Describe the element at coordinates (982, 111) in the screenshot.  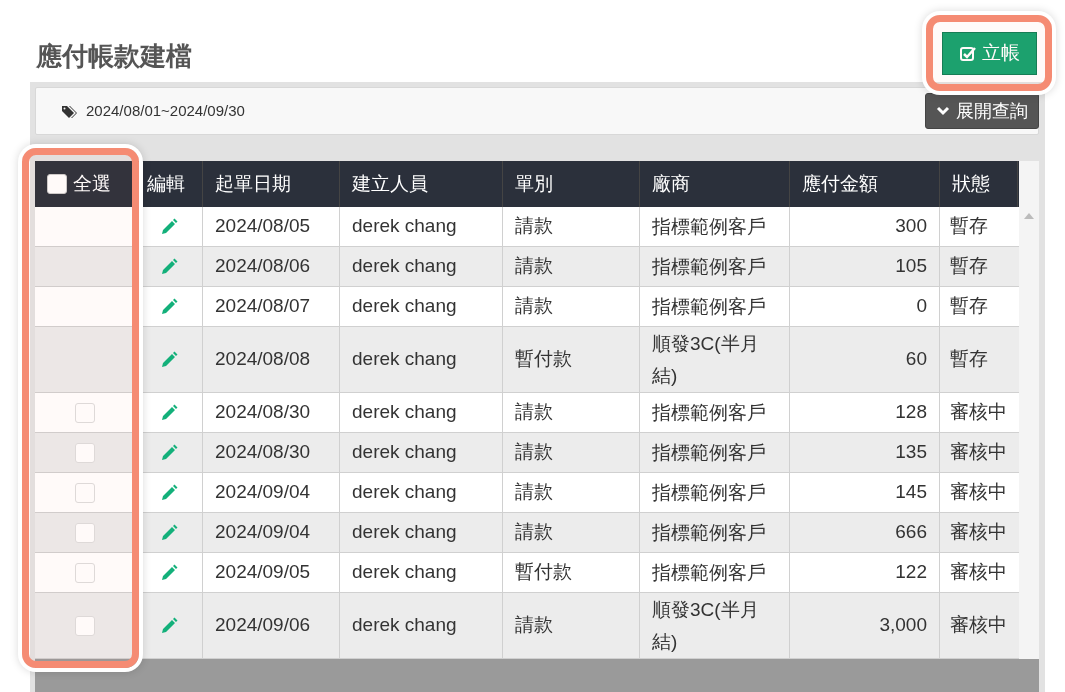
I see `expand-query-button: 展開查詢` at that location.